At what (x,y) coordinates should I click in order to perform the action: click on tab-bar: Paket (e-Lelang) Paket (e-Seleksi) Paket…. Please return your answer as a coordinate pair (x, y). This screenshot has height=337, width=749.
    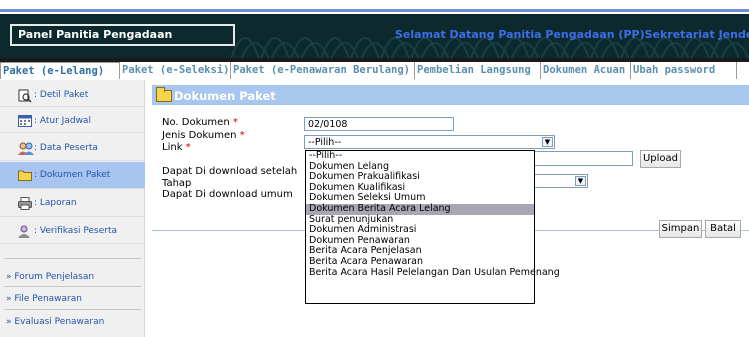
    Looking at the image, I should click on (374, 70).